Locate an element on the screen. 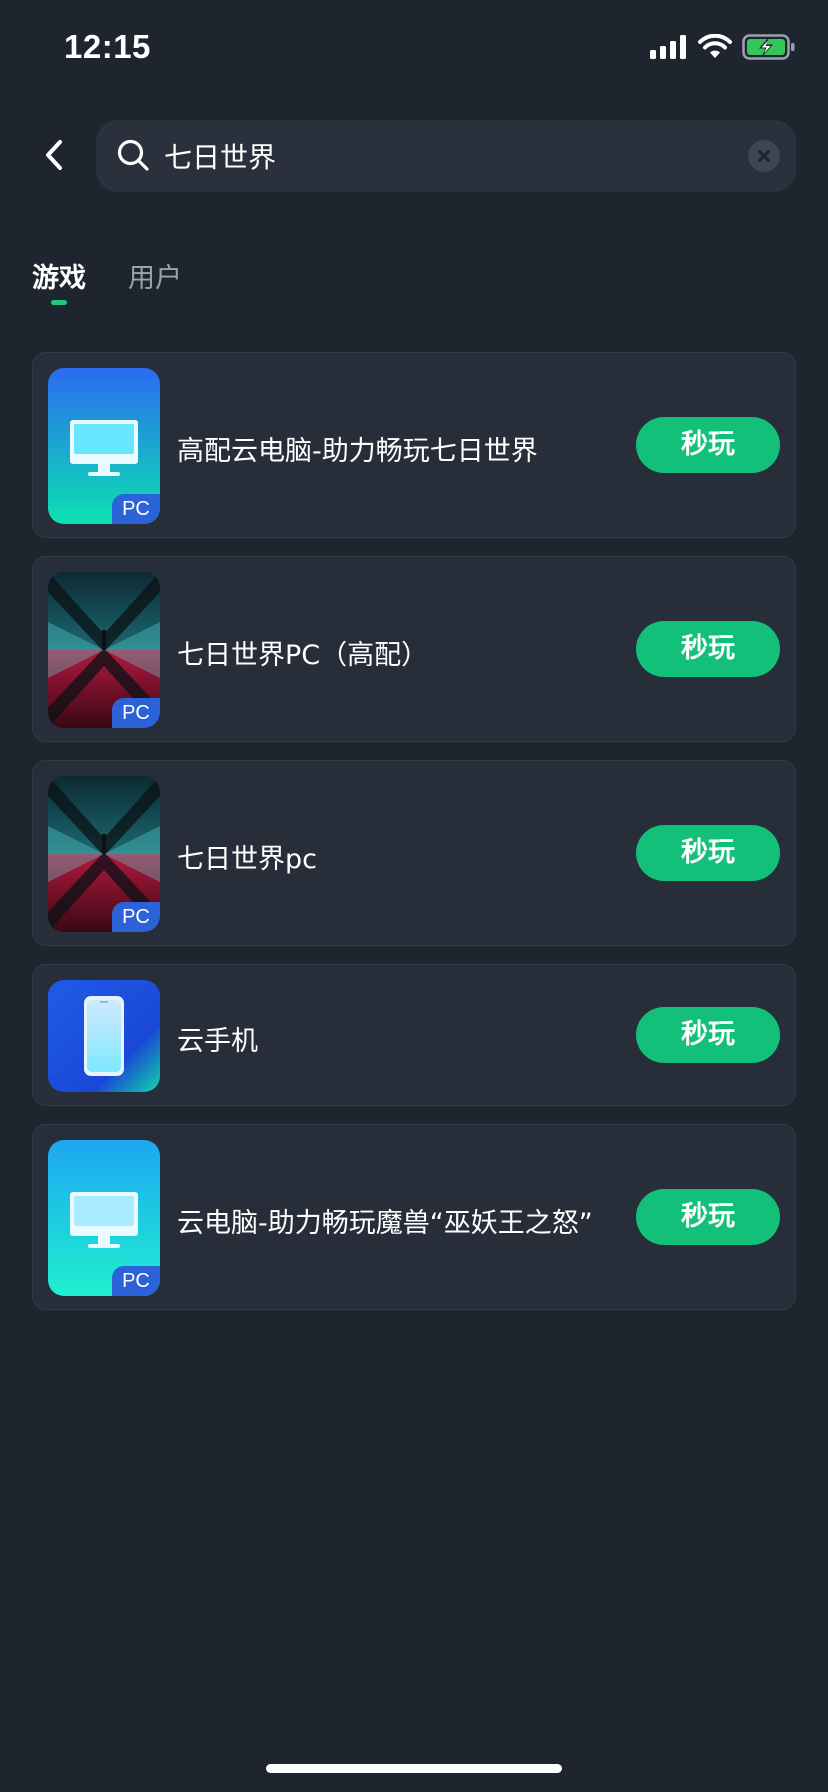 This screenshot has height=1792, width=828. back-button is located at coordinates (54, 155).